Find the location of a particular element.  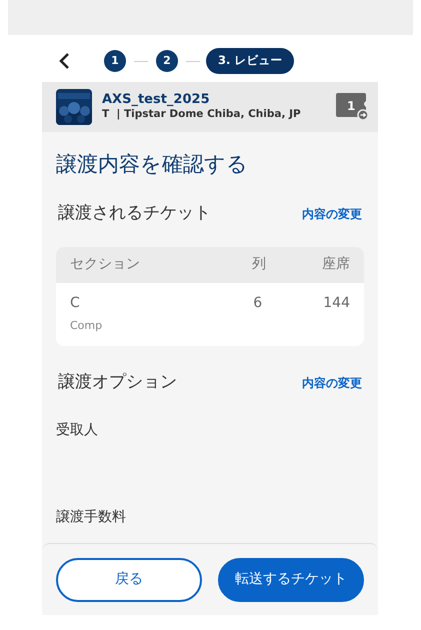

page-title: 譲渡内容を確認する is located at coordinates (152, 165).